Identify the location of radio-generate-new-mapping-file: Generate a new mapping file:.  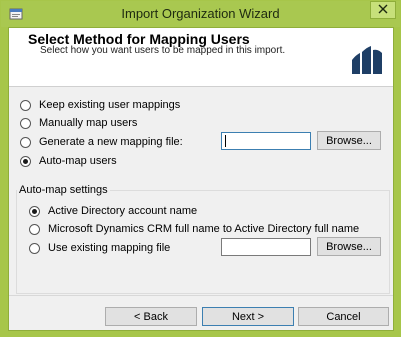
(101, 142).